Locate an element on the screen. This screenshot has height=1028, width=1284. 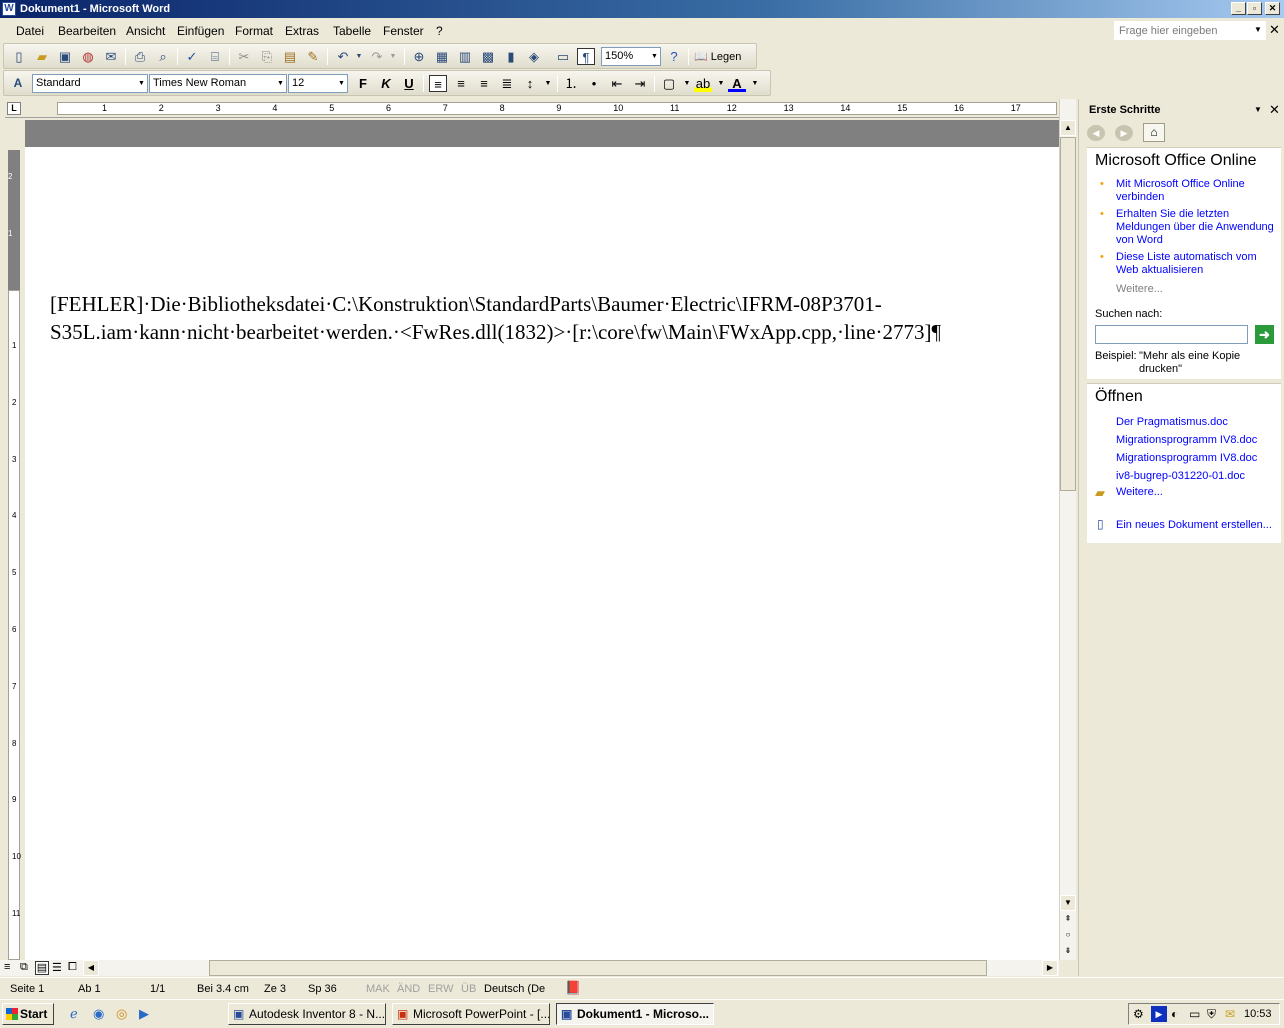
start-button: Start is located at coordinates (28, 1014).